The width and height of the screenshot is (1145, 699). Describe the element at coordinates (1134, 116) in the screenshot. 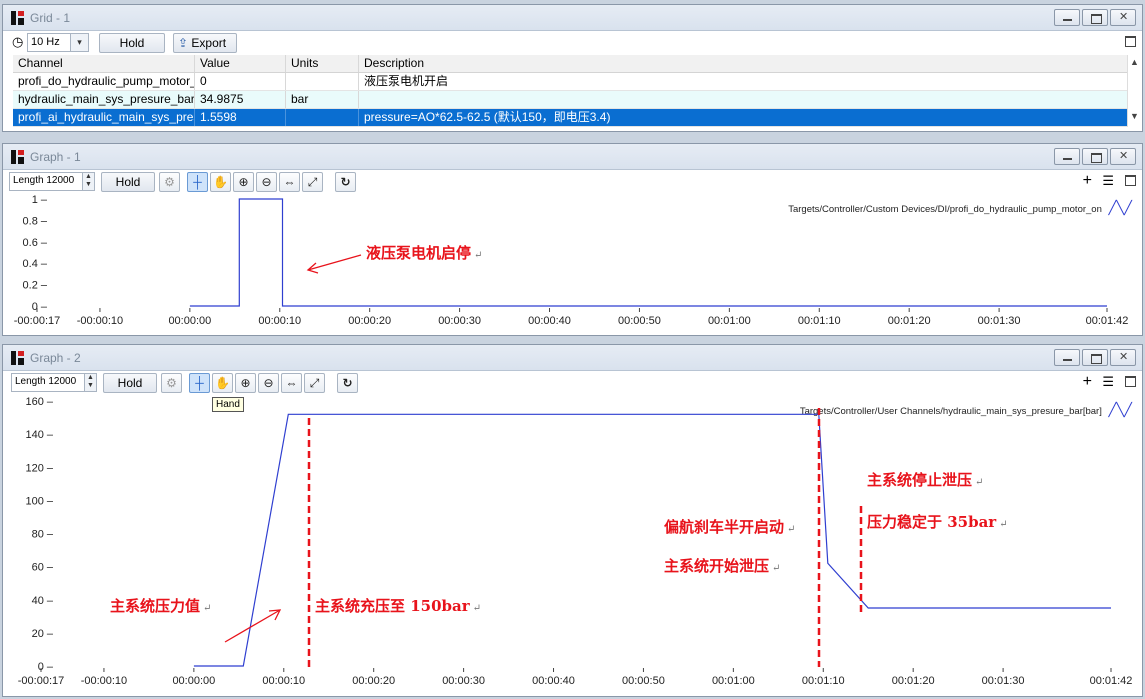

I see `scroll-down-arrow-icon: ▼` at that location.